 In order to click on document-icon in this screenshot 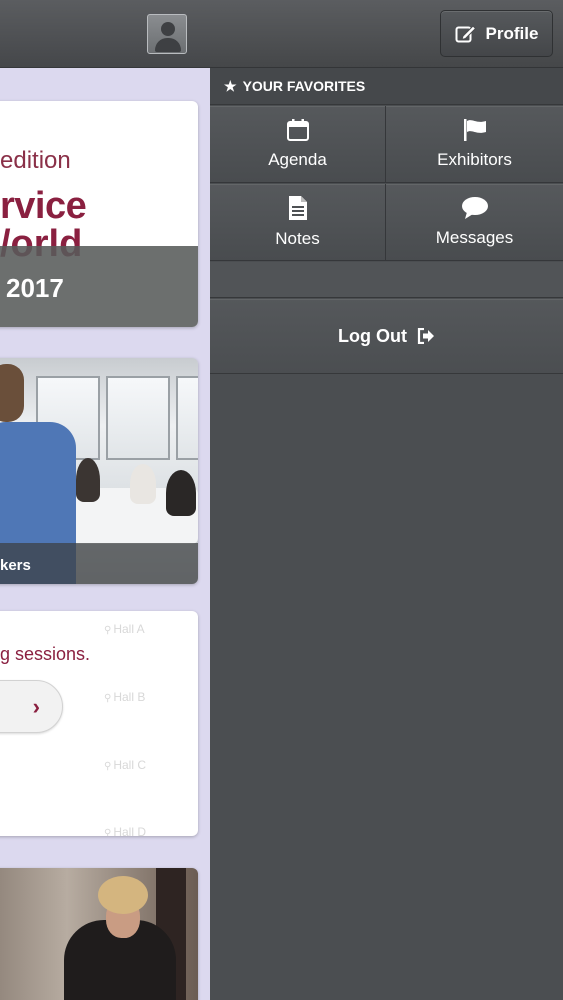, I will do `click(297, 208)`.